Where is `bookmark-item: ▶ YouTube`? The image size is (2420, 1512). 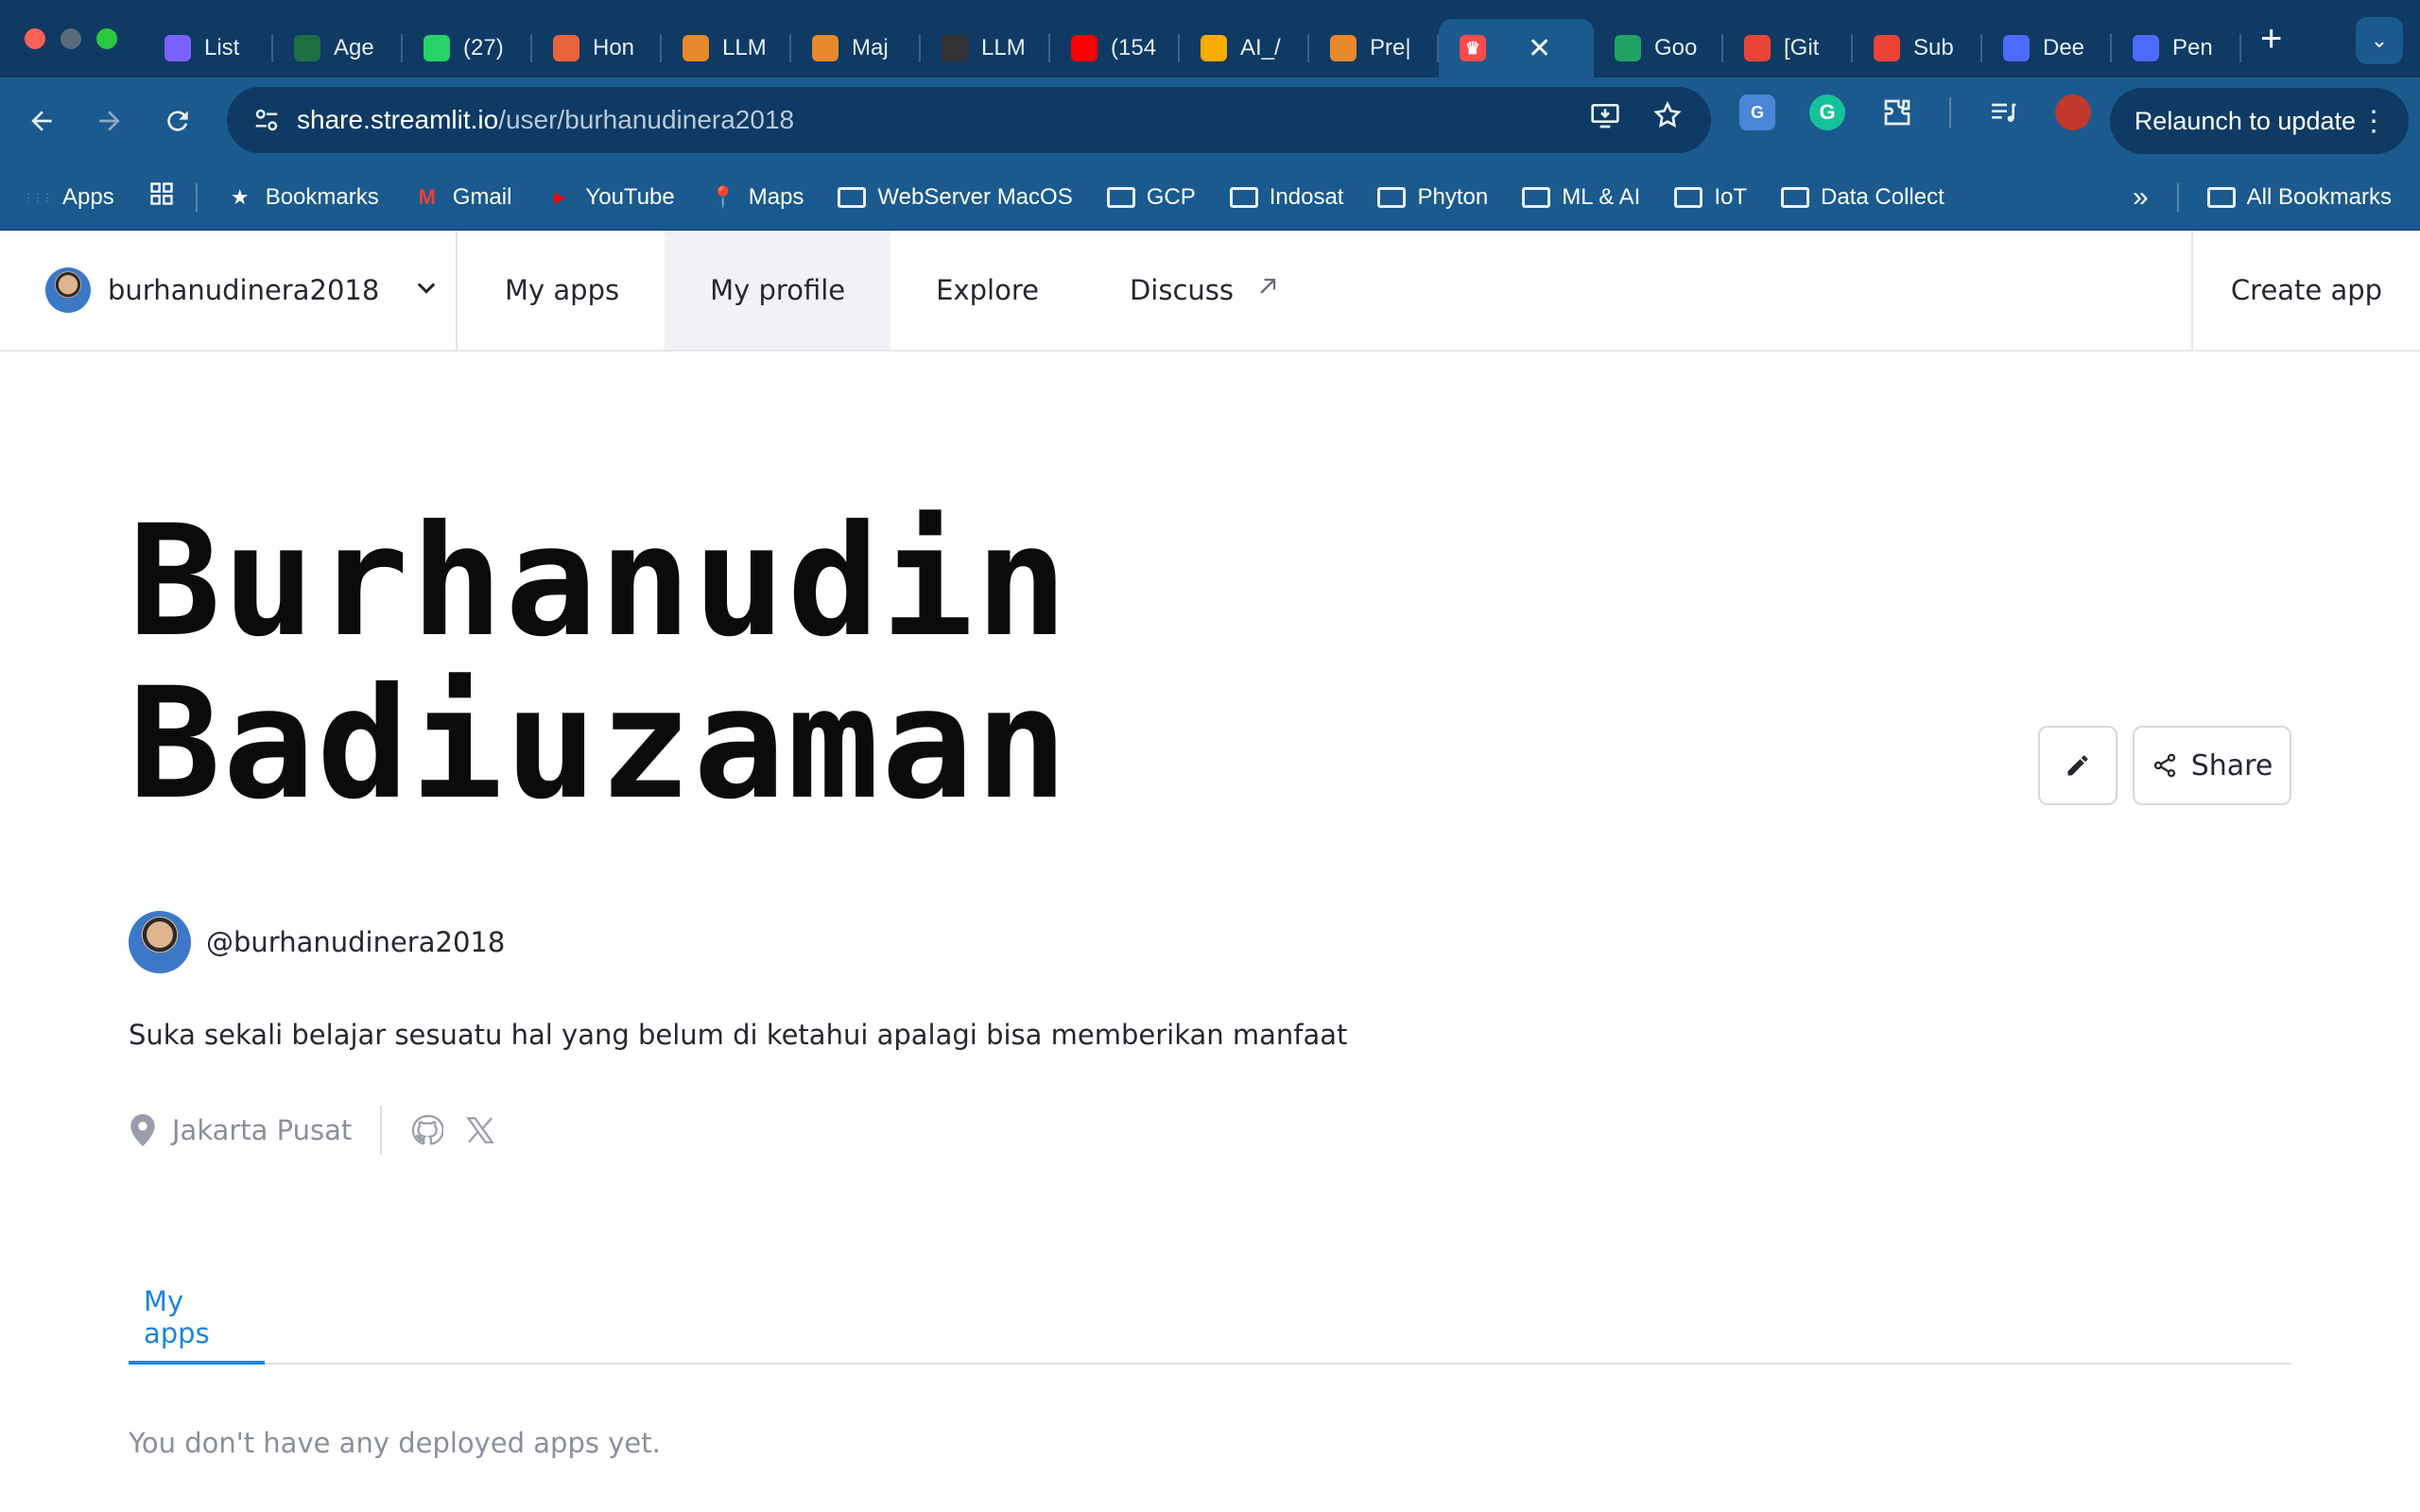
bookmark-item: ▶ YouTube is located at coordinates (609, 197).